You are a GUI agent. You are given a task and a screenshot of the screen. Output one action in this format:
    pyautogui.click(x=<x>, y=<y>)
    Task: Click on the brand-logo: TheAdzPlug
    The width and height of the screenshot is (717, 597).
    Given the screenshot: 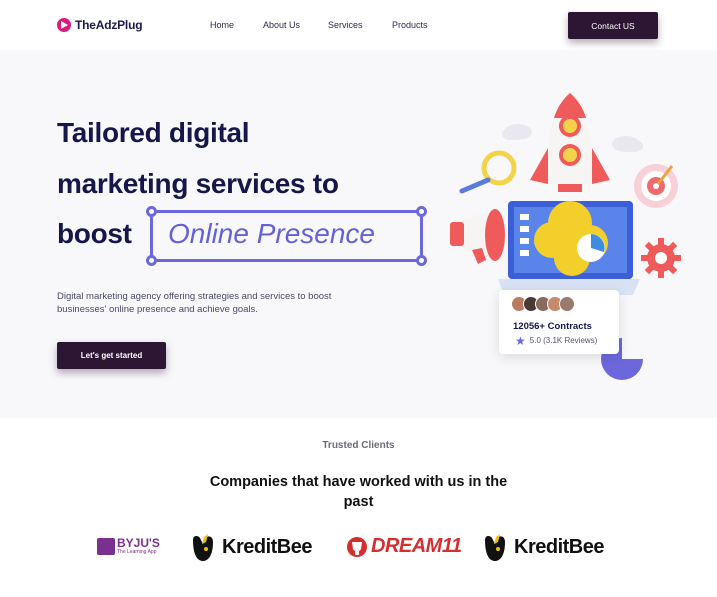 What is the action you would take?
    pyautogui.click(x=100, y=25)
    